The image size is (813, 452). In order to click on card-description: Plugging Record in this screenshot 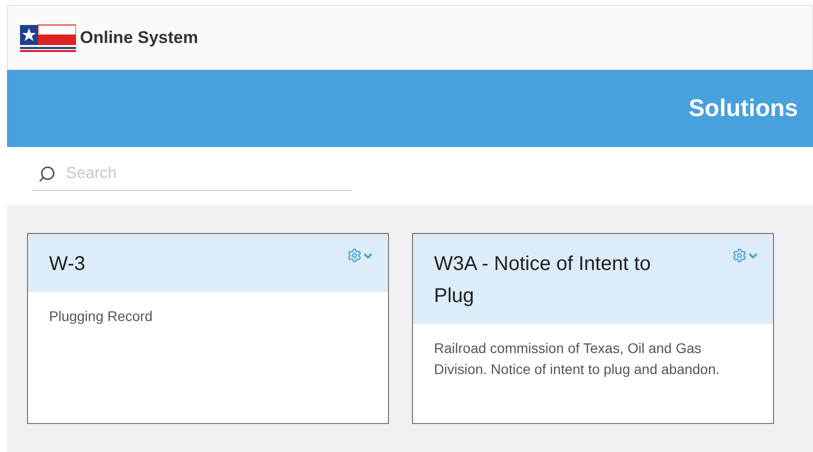, I will do `click(101, 316)`.